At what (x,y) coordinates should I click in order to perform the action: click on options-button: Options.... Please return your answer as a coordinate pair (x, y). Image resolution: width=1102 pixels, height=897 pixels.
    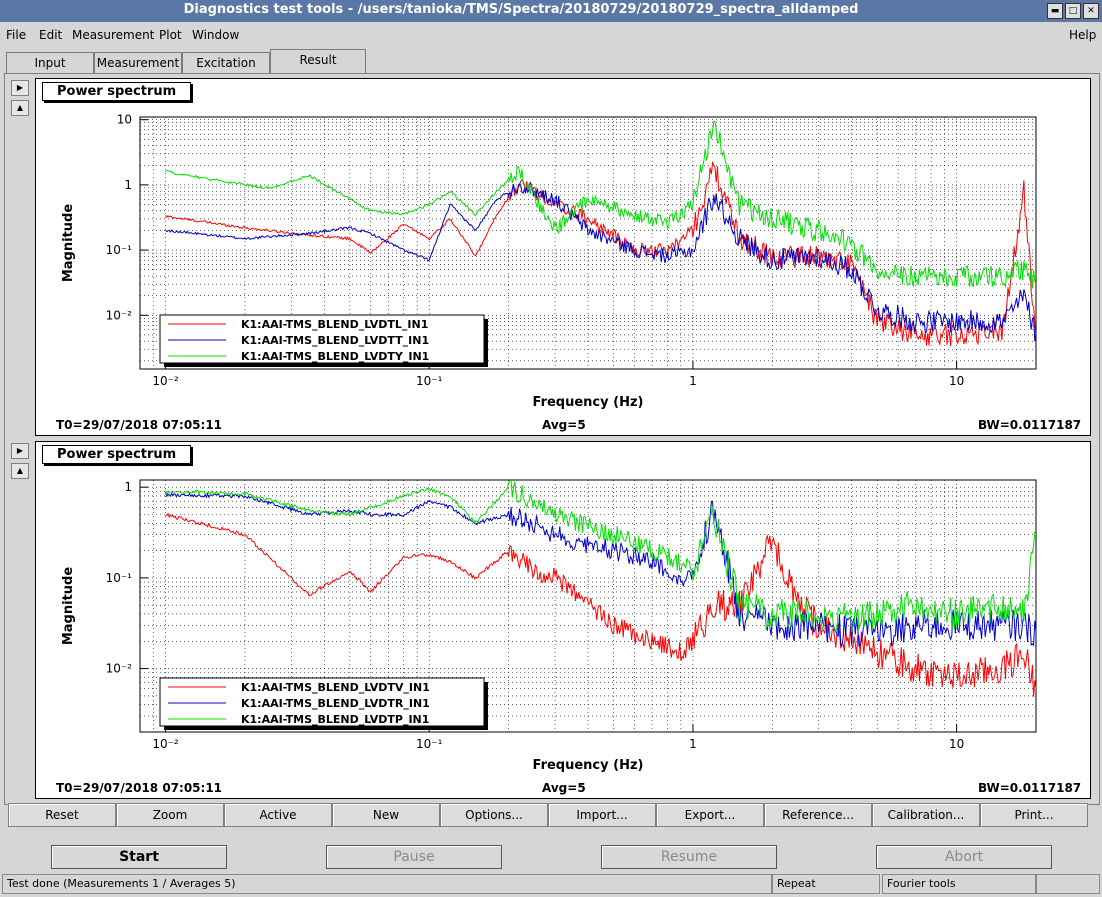
    Looking at the image, I should click on (494, 815).